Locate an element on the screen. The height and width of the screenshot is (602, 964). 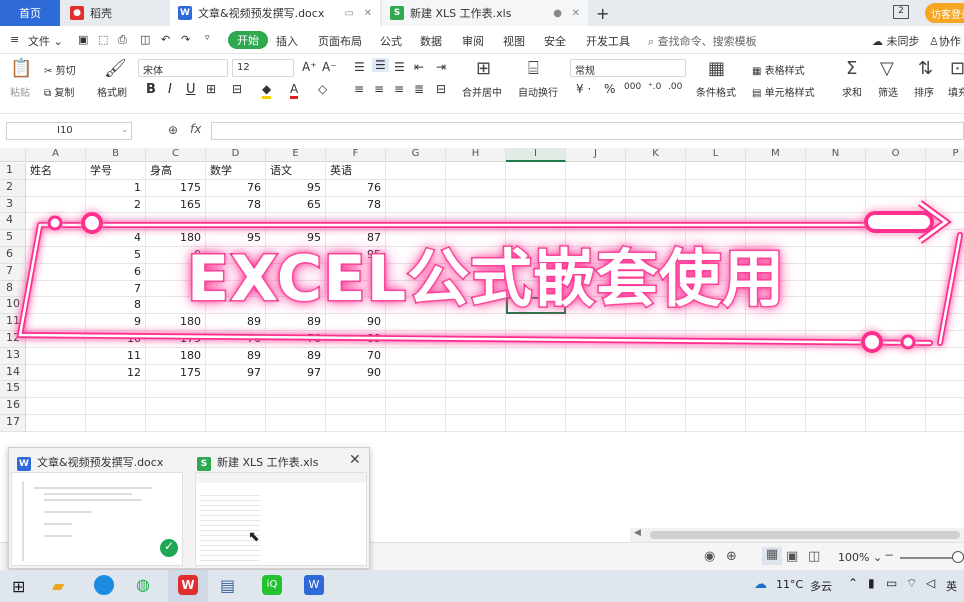
zoom-slider is located at coordinates (930, 558).